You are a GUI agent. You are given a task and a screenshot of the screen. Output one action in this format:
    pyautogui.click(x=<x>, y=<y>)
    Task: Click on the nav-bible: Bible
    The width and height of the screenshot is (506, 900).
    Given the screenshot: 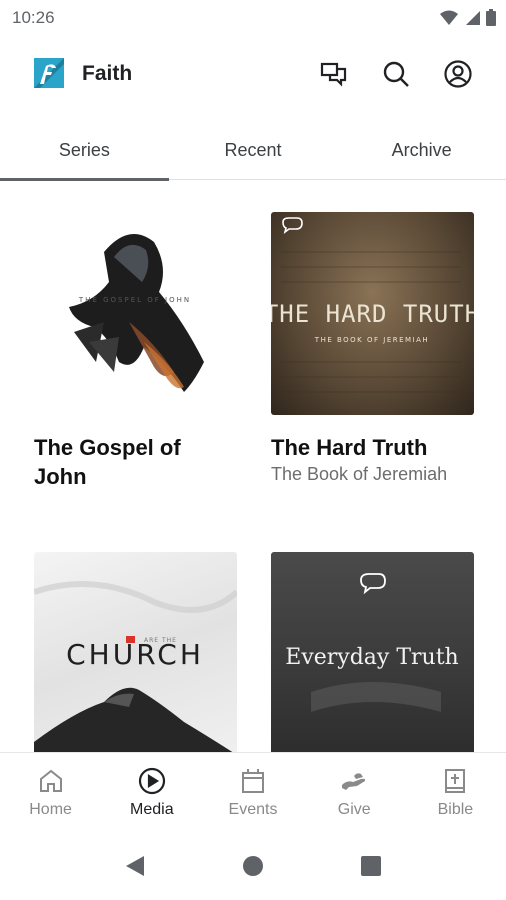 What is the action you would take?
    pyautogui.click(x=455, y=792)
    